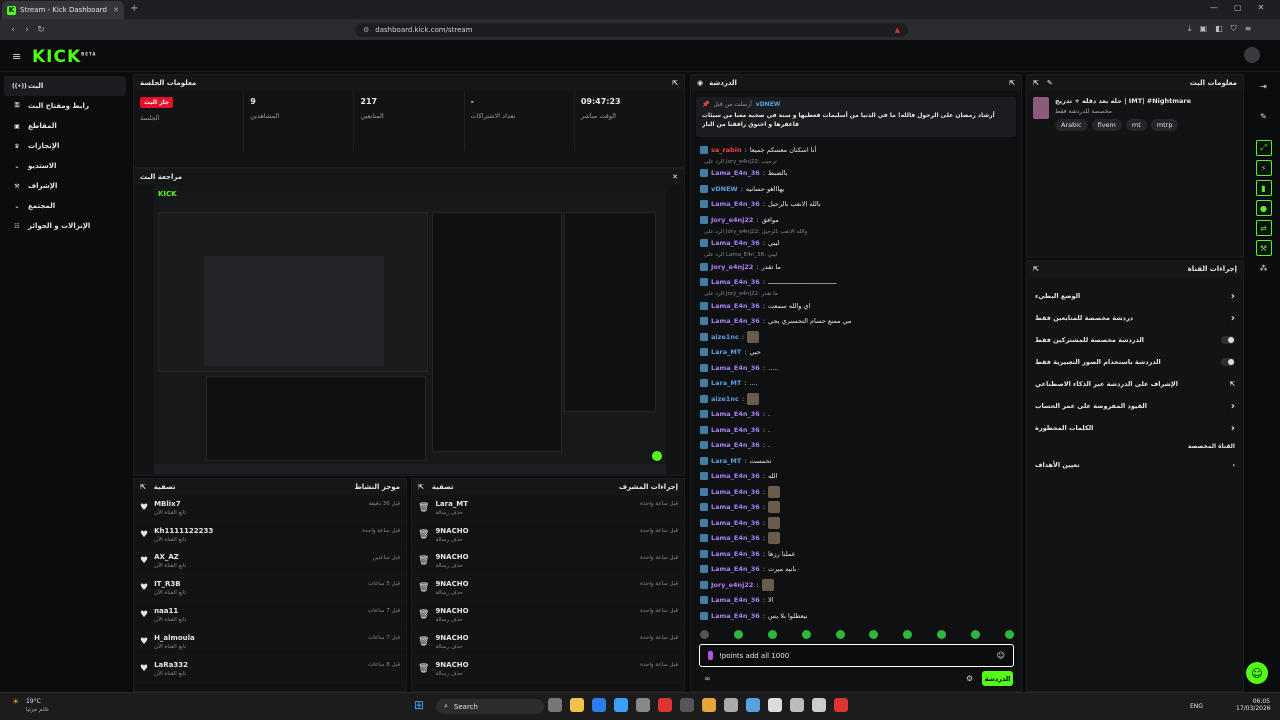 This screenshot has width=1280, height=720. What do you see at coordinates (65, 146) in the screenshot?
I see `sidebar-item-achievements: ♛ الإنجازات` at bounding box center [65, 146].